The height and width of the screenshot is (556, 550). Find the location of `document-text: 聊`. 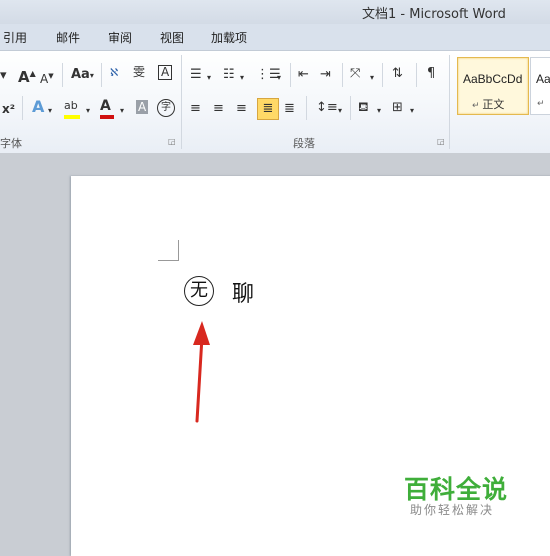

document-text: 聊 is located at coordinates (243, 292).